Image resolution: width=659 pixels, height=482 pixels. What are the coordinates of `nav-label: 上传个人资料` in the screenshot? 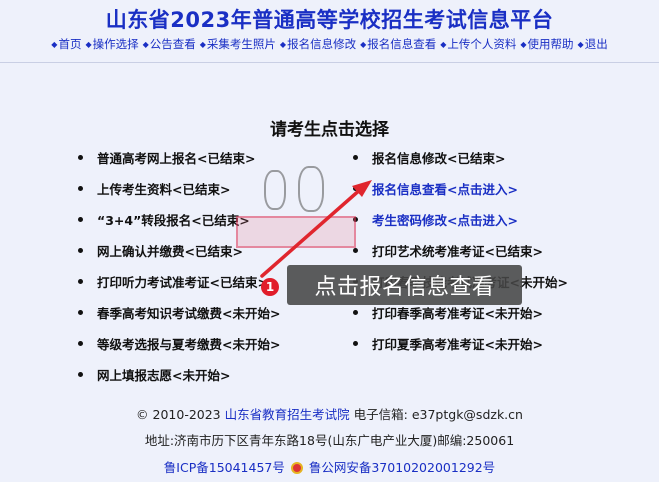 It's located at (482, 44).